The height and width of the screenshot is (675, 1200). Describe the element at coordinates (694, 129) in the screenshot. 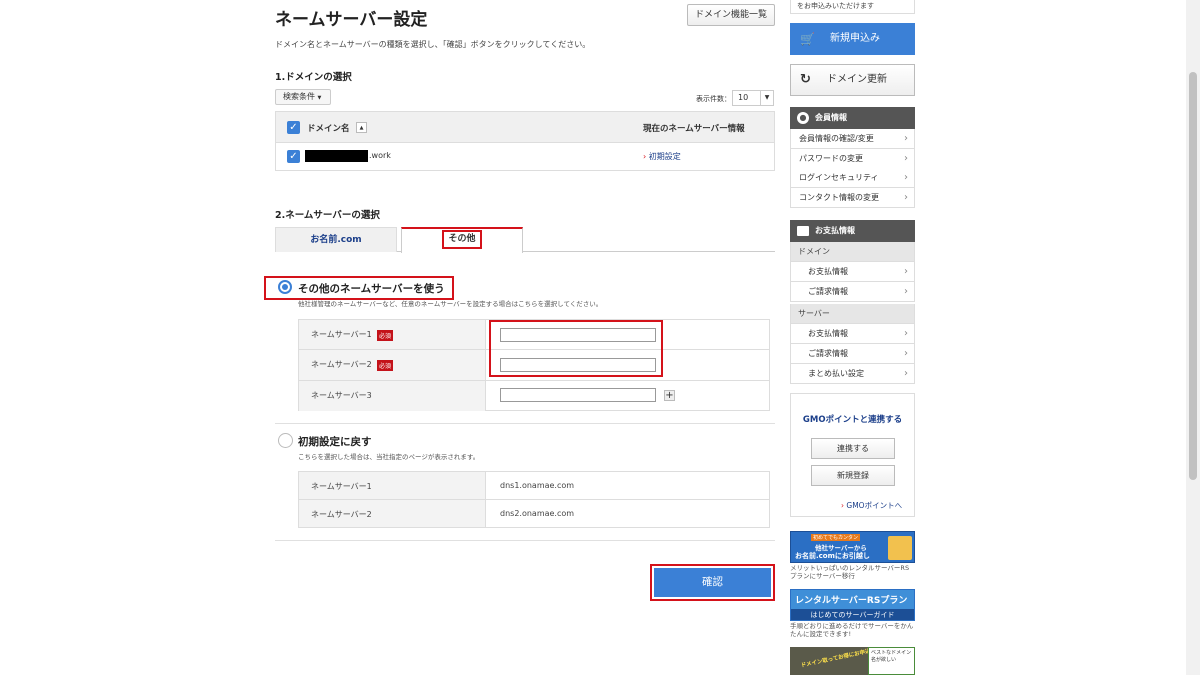

I see `col-current-ns: 現在のネームサーバー情報` at that location.